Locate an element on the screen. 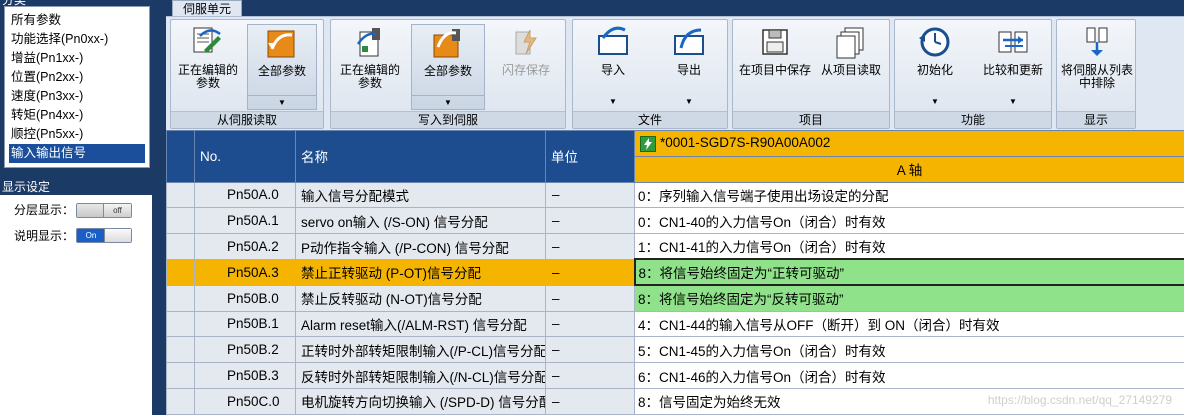  category-item-speed: 速度(Pn3xx-) is located at coordinates (79, 96).